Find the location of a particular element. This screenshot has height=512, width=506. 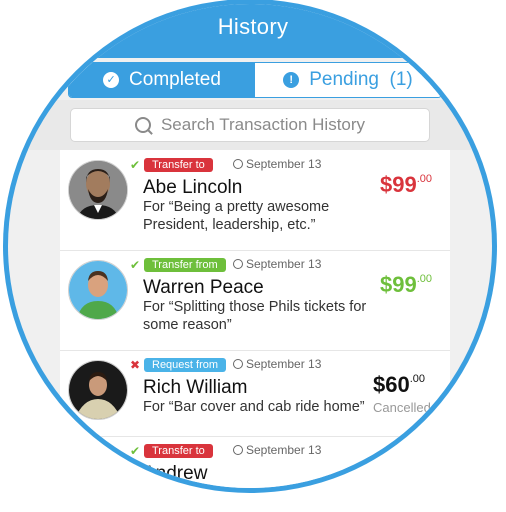

search-input: Search Transaction History is located at coordinates (250, 125).